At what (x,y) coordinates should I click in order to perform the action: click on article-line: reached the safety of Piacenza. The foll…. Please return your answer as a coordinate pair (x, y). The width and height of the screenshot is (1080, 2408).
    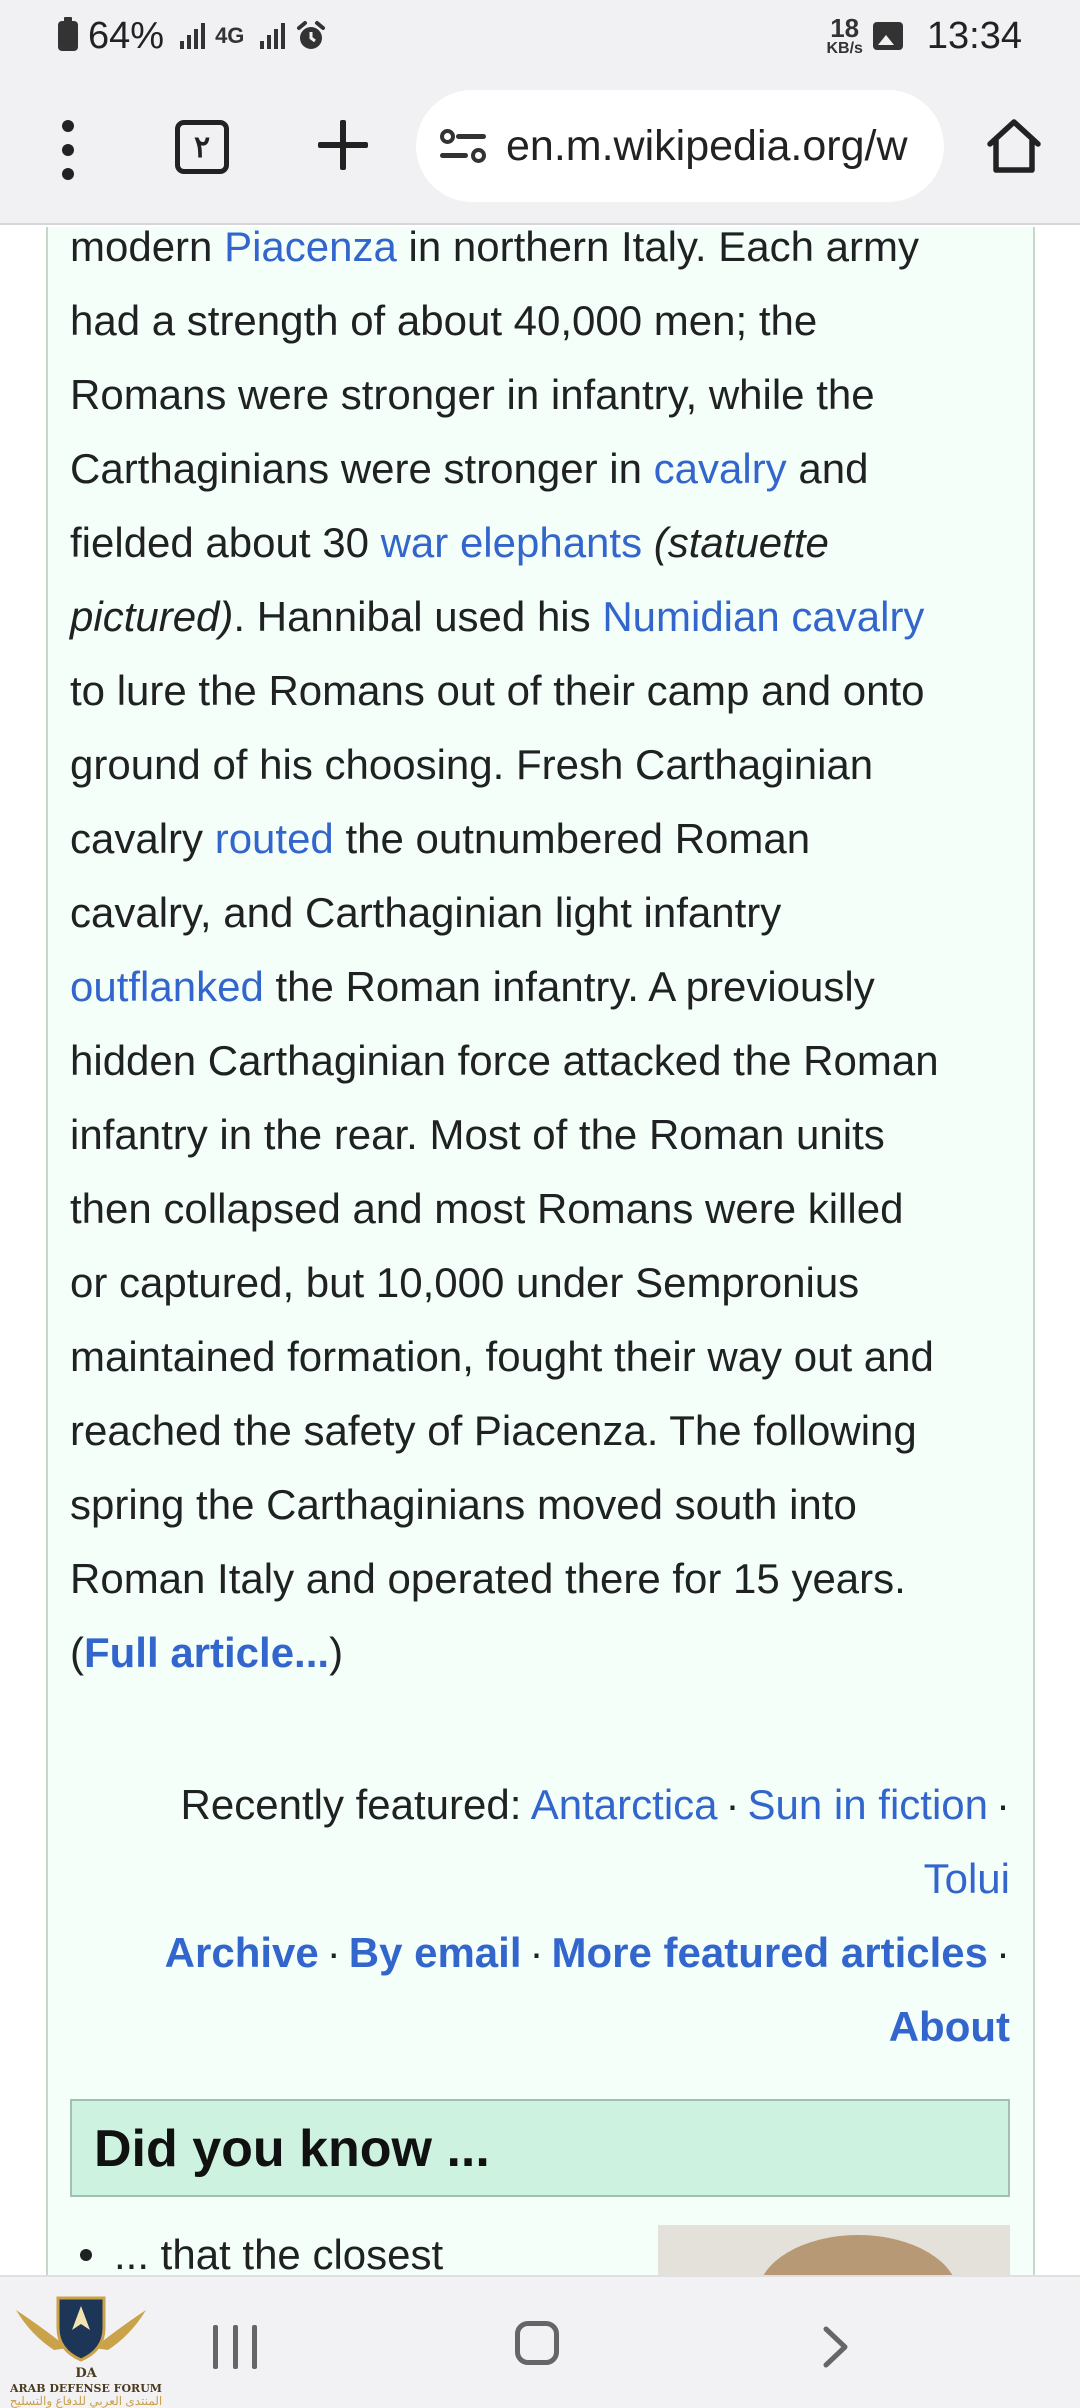
    Looking at the image, I should click on (493, 1431).